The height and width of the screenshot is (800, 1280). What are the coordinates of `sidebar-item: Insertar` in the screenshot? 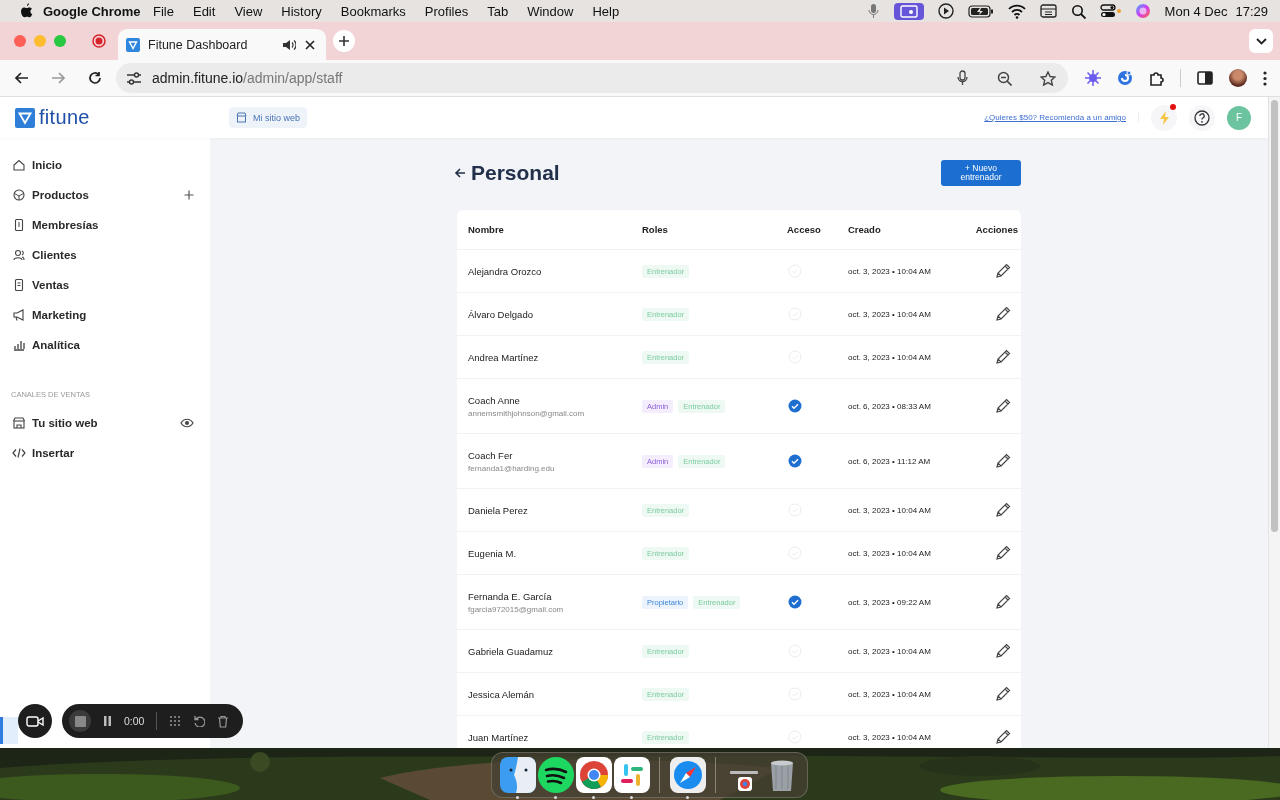 It's located at (105, 453).